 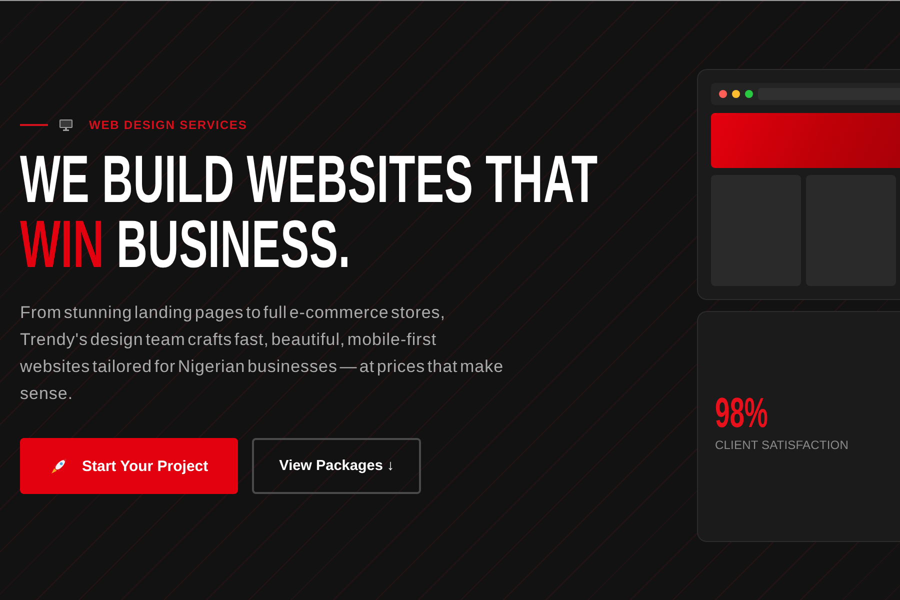 I want to click on view-packages-button: View Packages ↓, so click(x=337, y=466).